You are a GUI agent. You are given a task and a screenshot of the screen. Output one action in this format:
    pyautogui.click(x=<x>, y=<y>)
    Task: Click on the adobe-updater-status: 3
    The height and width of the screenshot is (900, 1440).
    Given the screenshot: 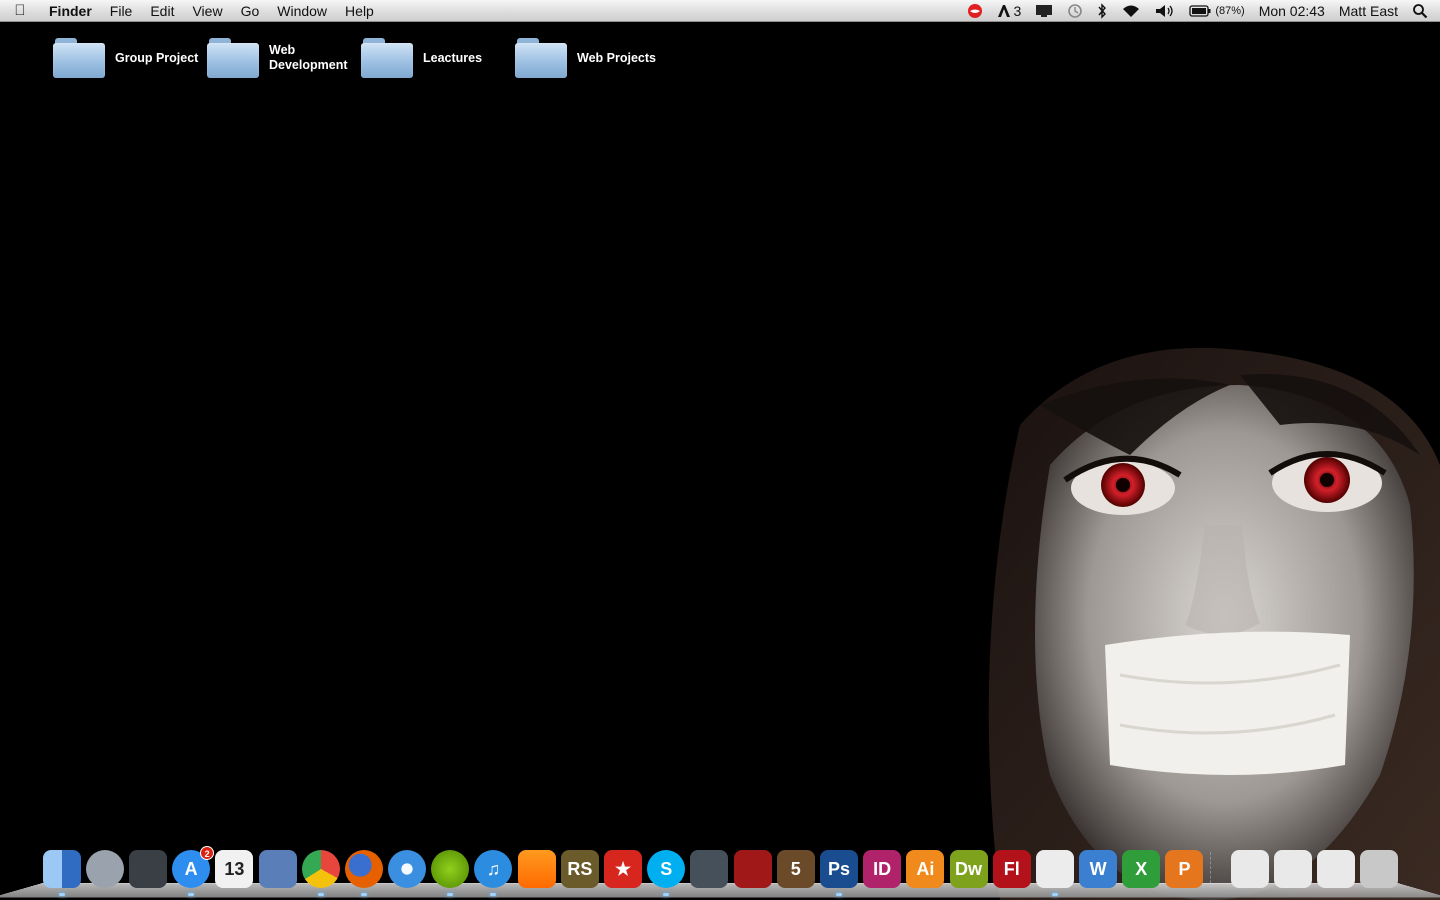 What is the action you would take?
    pyautogui.click(x=1009, y=11)
    